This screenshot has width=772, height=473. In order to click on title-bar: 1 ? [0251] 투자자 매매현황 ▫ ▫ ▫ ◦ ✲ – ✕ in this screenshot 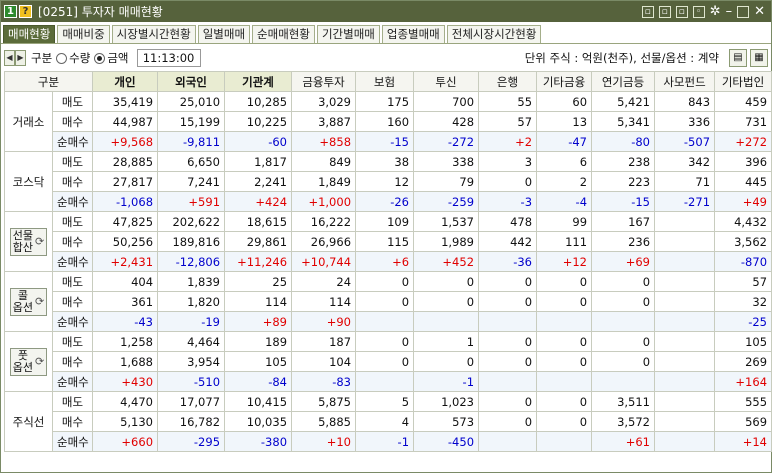, I will do `click(386, 11)`.